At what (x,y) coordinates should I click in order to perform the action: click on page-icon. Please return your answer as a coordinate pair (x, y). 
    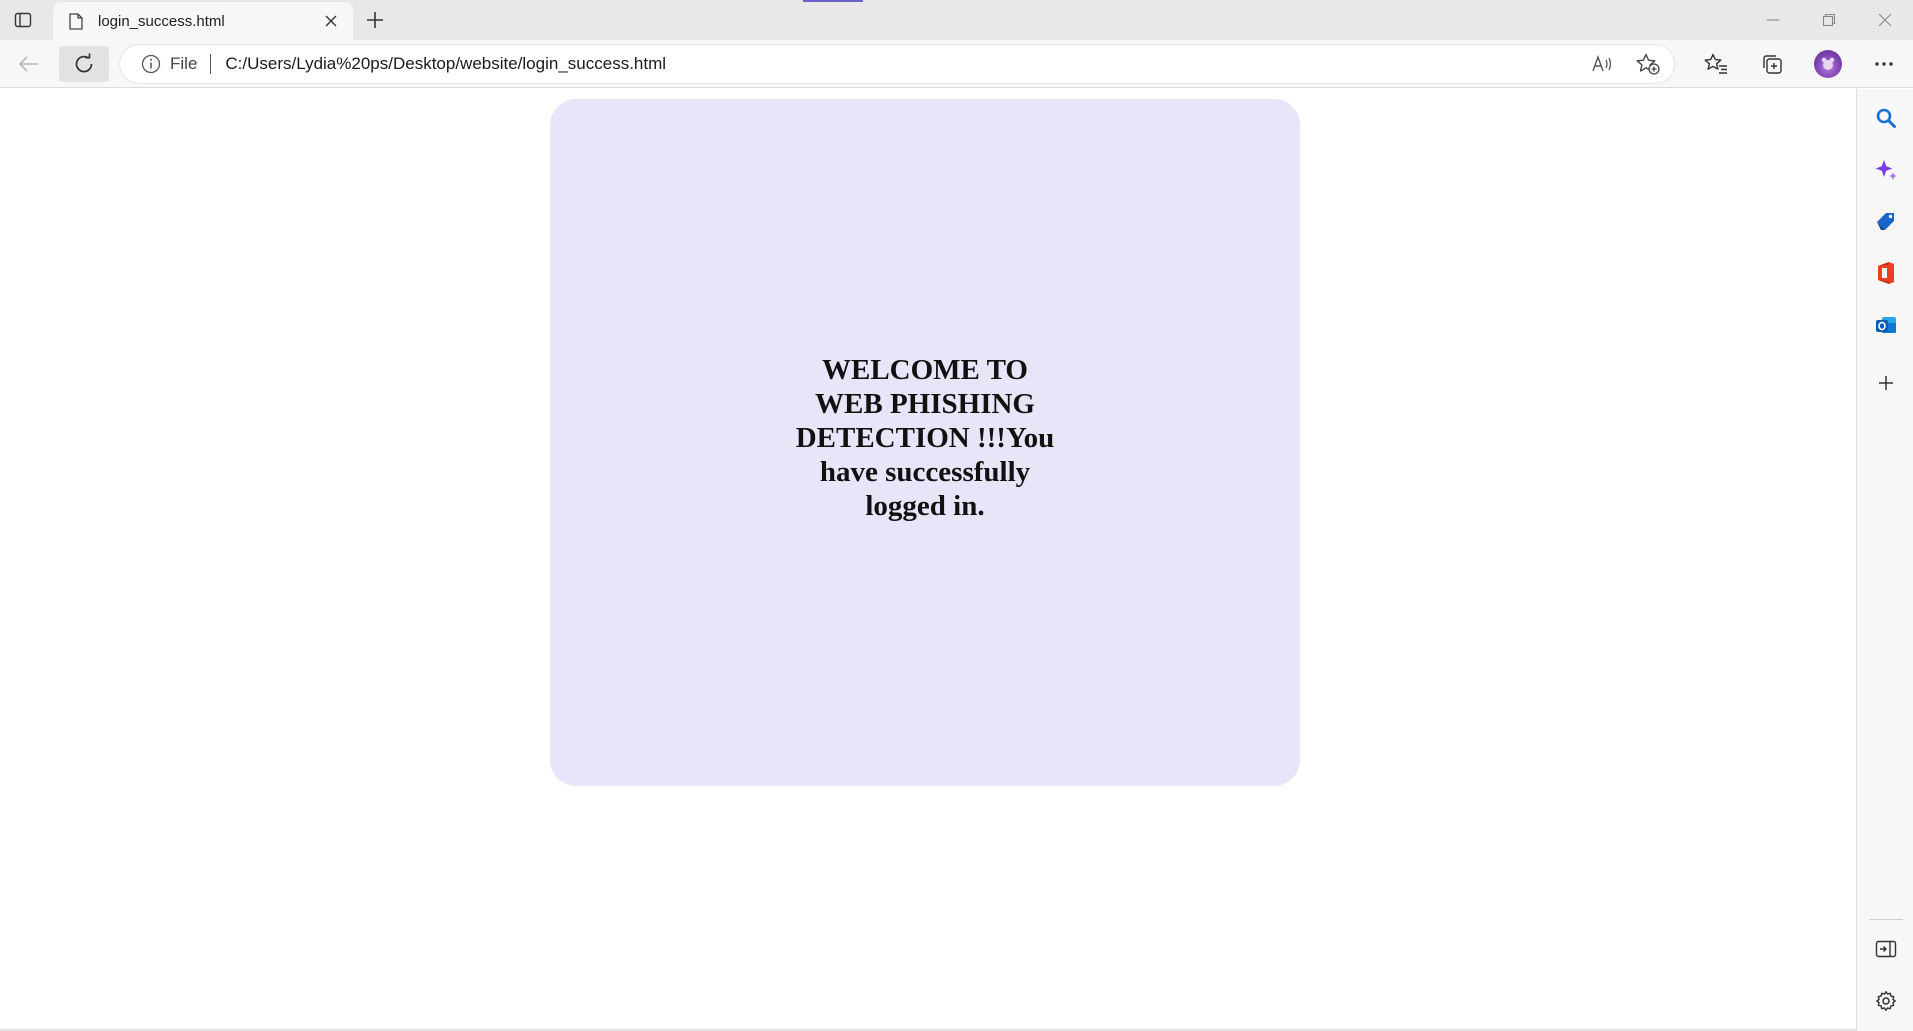
    Looking at the image, I should click on (76, 21).